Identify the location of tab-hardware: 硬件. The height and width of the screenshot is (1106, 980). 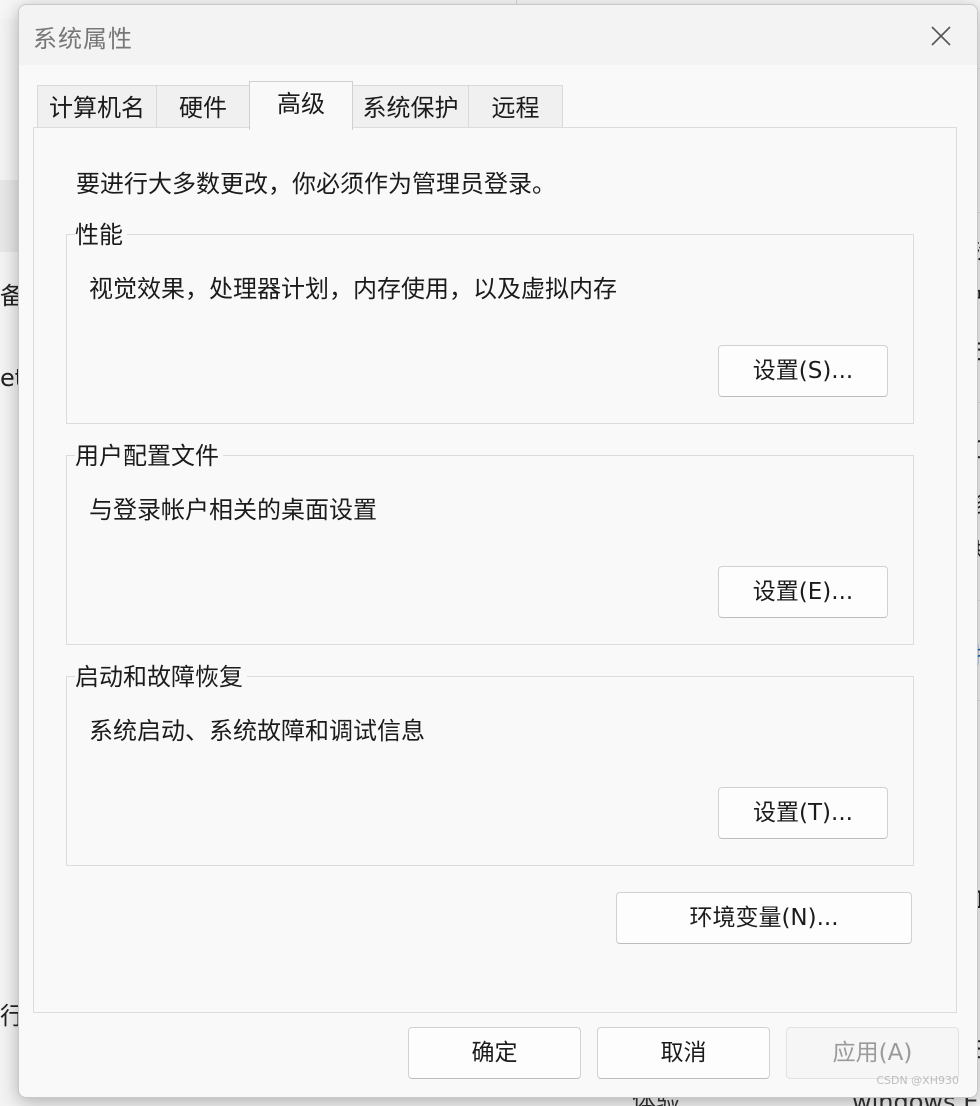
(203, 107).